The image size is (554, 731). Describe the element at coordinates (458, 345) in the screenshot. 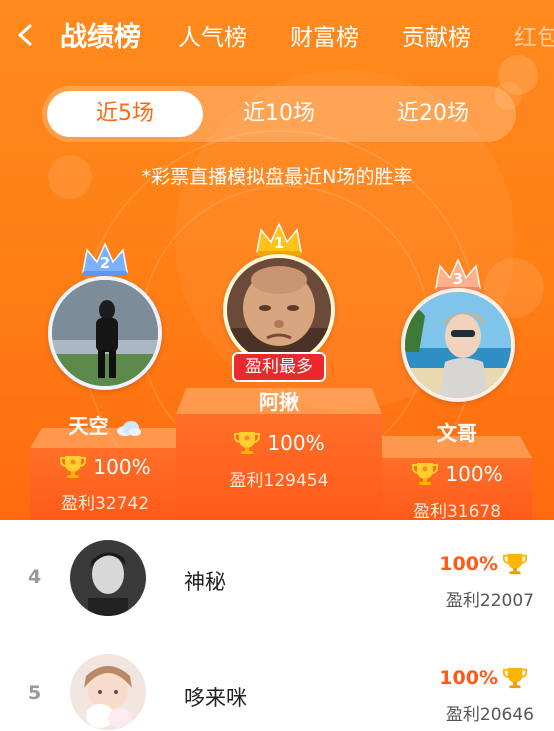

I see `avatar-third` at that location.